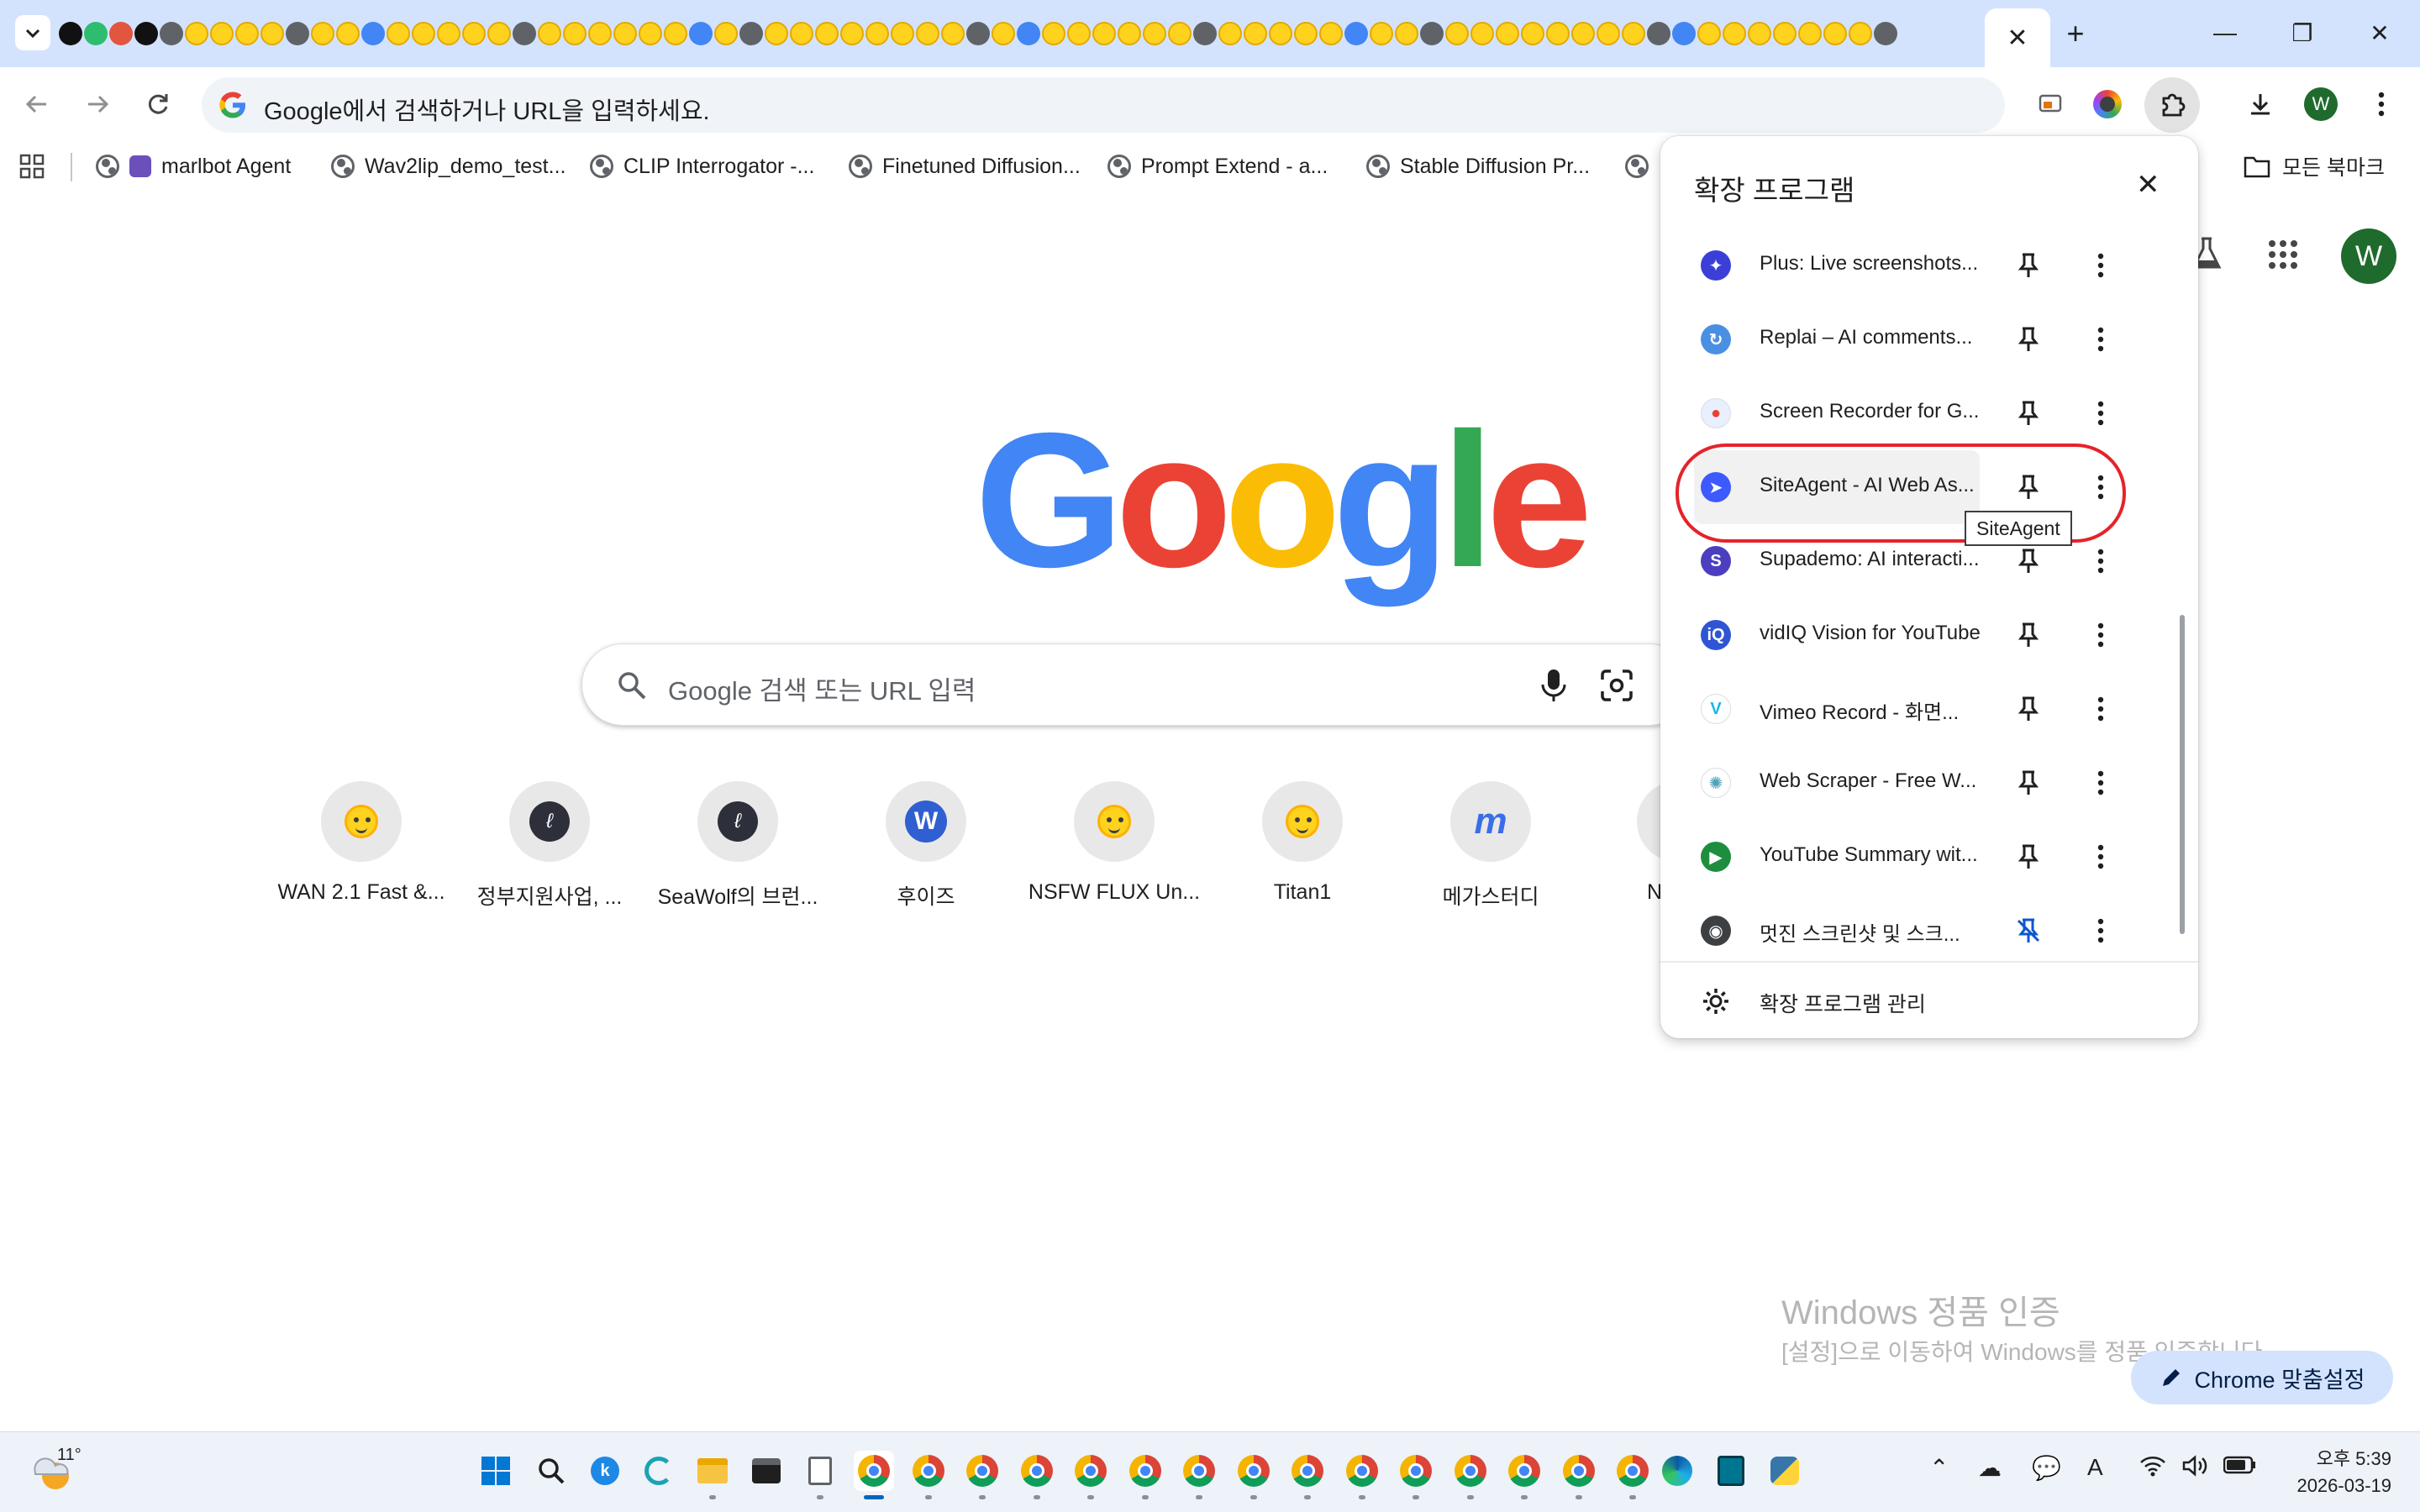 The height and width of the screenshot is (1512, 2420). I want to click on taskbar-search-button, so click(551, 1471).